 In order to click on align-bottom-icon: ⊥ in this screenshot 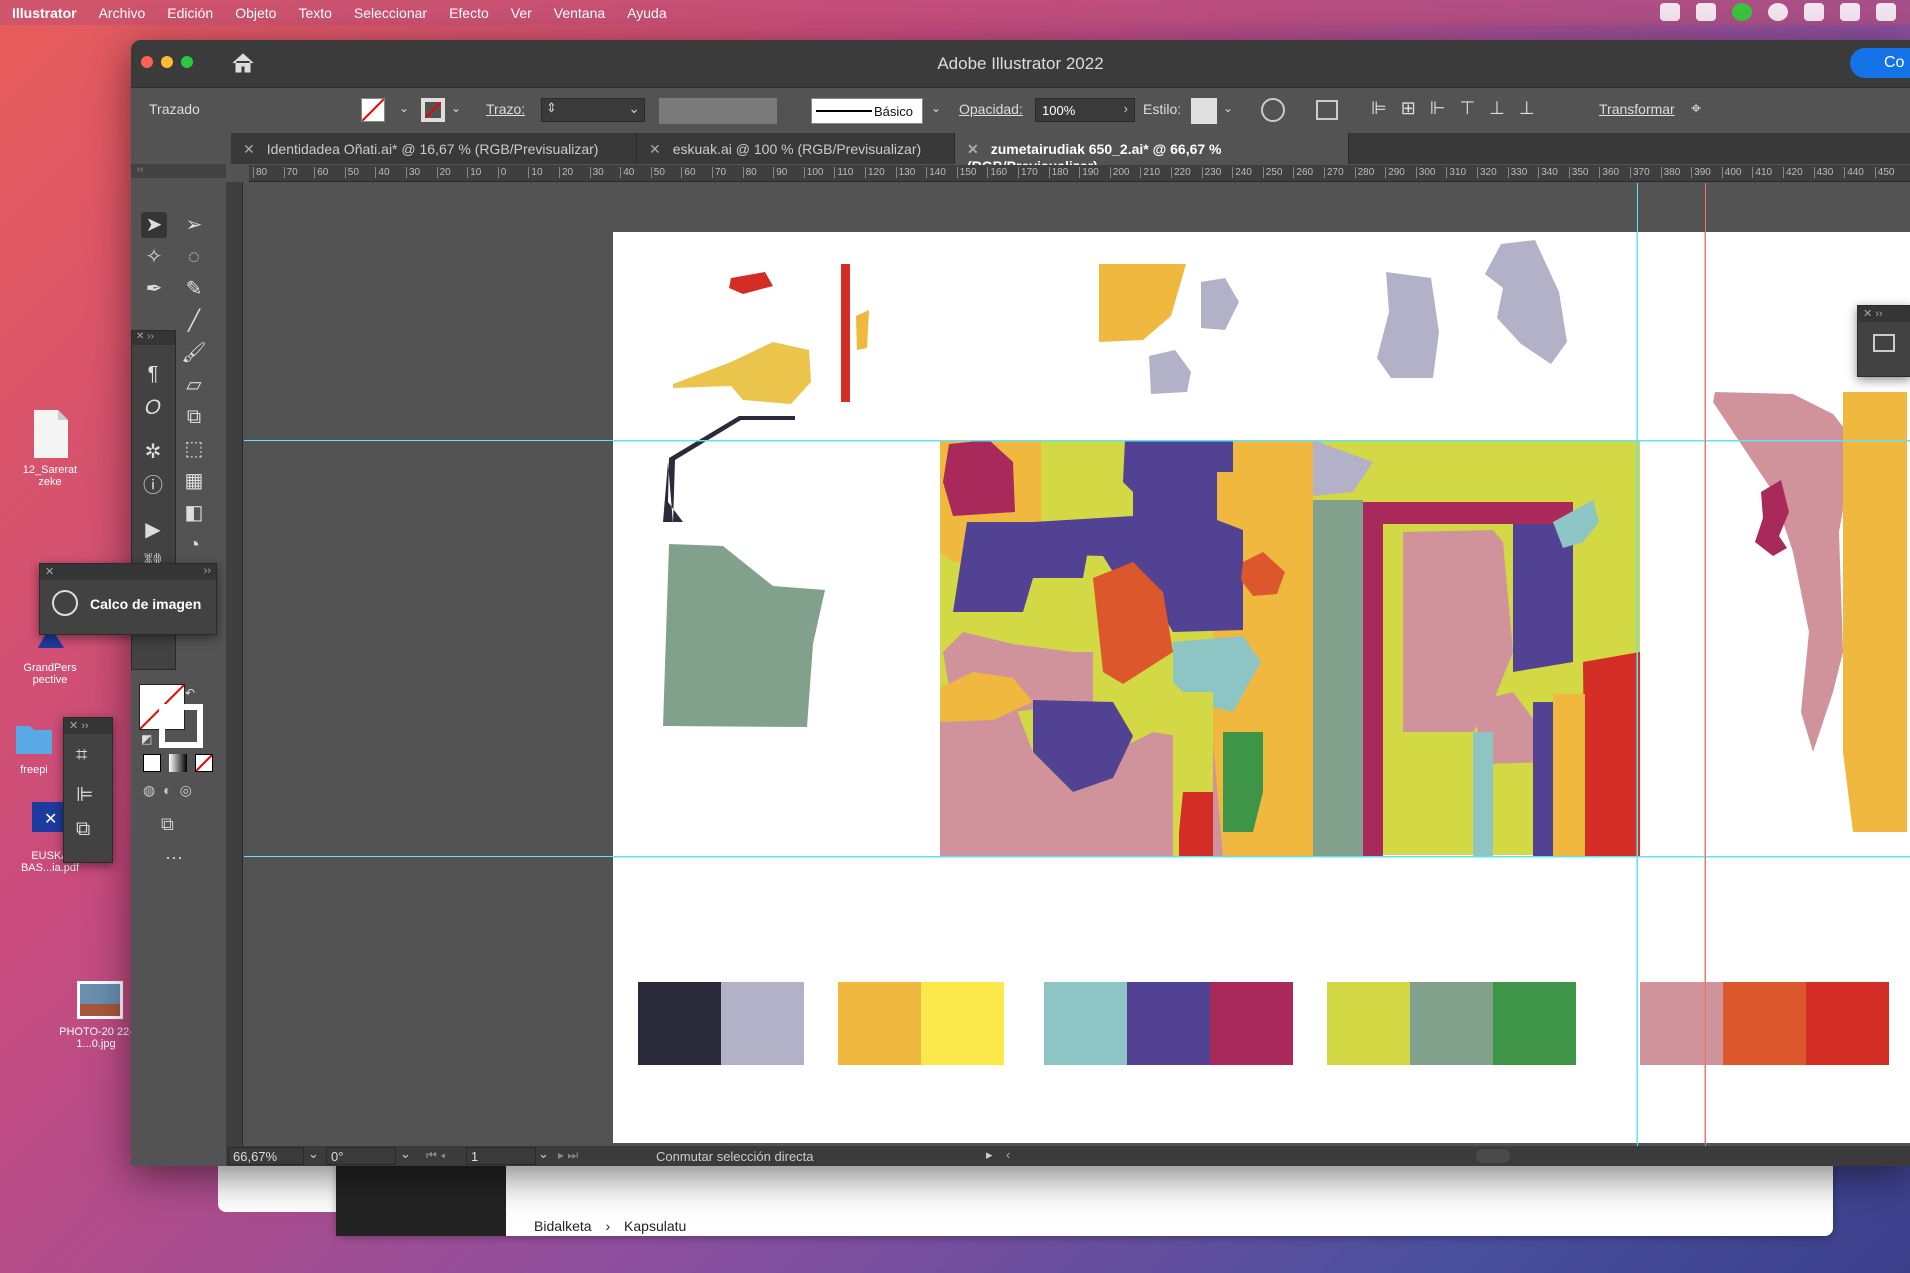, I will do `click(1534, 108)`.